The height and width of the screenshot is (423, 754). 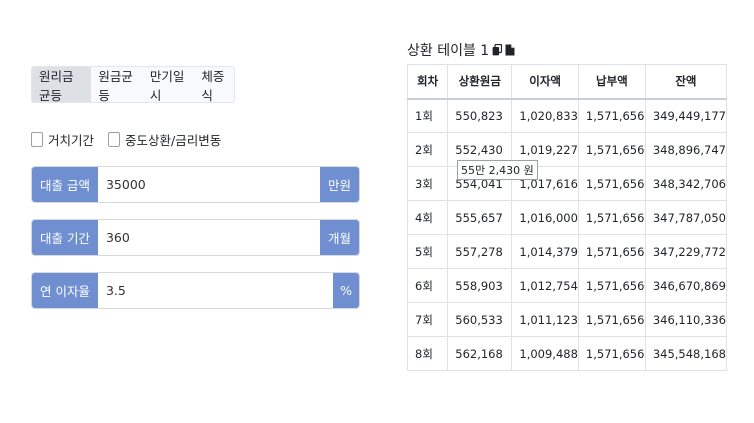 What do you see at coordinates (685, 149) in the screenshot?
I see `table-cell: 348,896,747` at bounding box center [685, 149].